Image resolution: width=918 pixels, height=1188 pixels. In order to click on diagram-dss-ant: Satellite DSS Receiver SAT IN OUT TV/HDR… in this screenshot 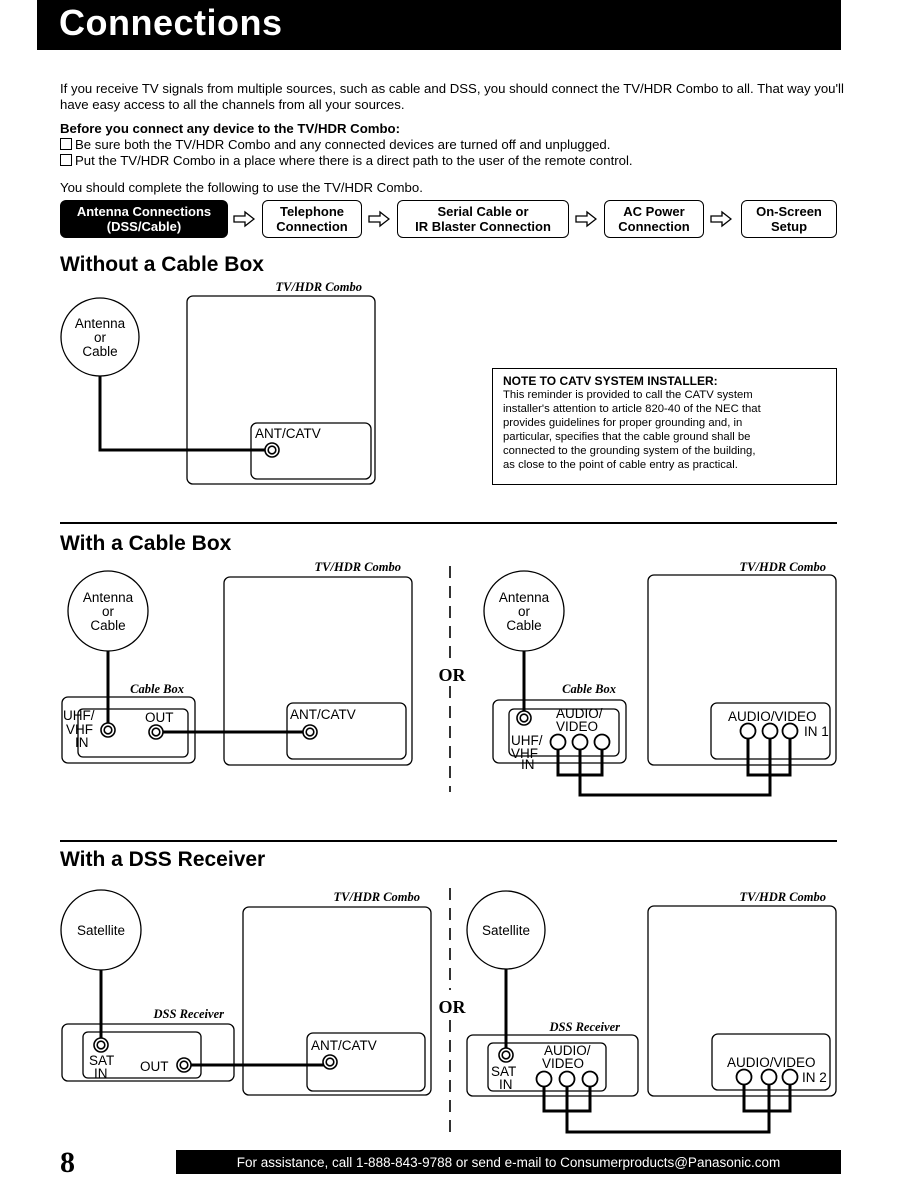, I will do `click(246, 992)`.